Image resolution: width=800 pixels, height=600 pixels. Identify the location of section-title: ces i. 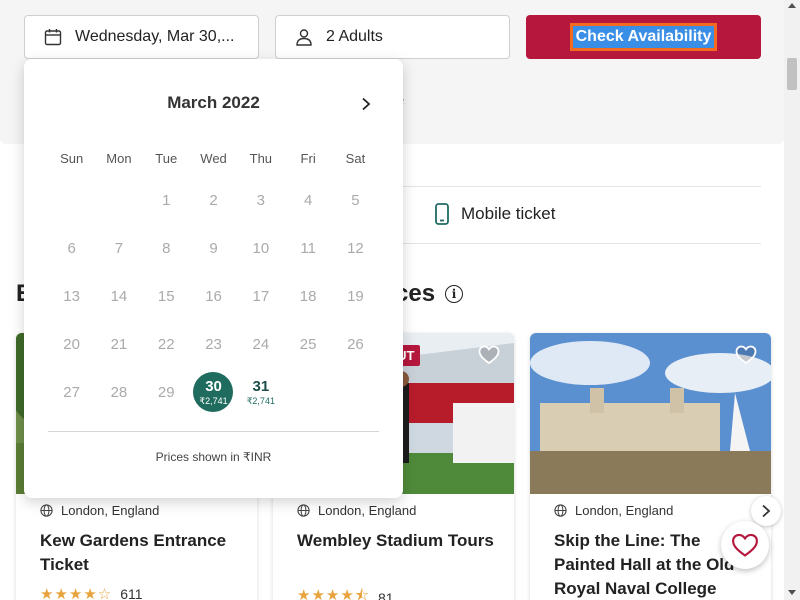
(429, 294).